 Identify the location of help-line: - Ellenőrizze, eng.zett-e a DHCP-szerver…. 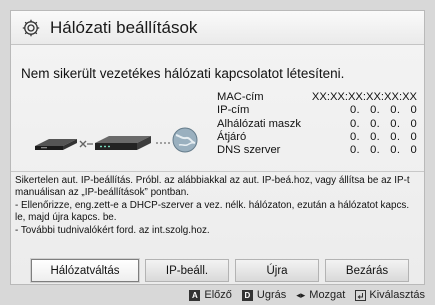
(212, 211).